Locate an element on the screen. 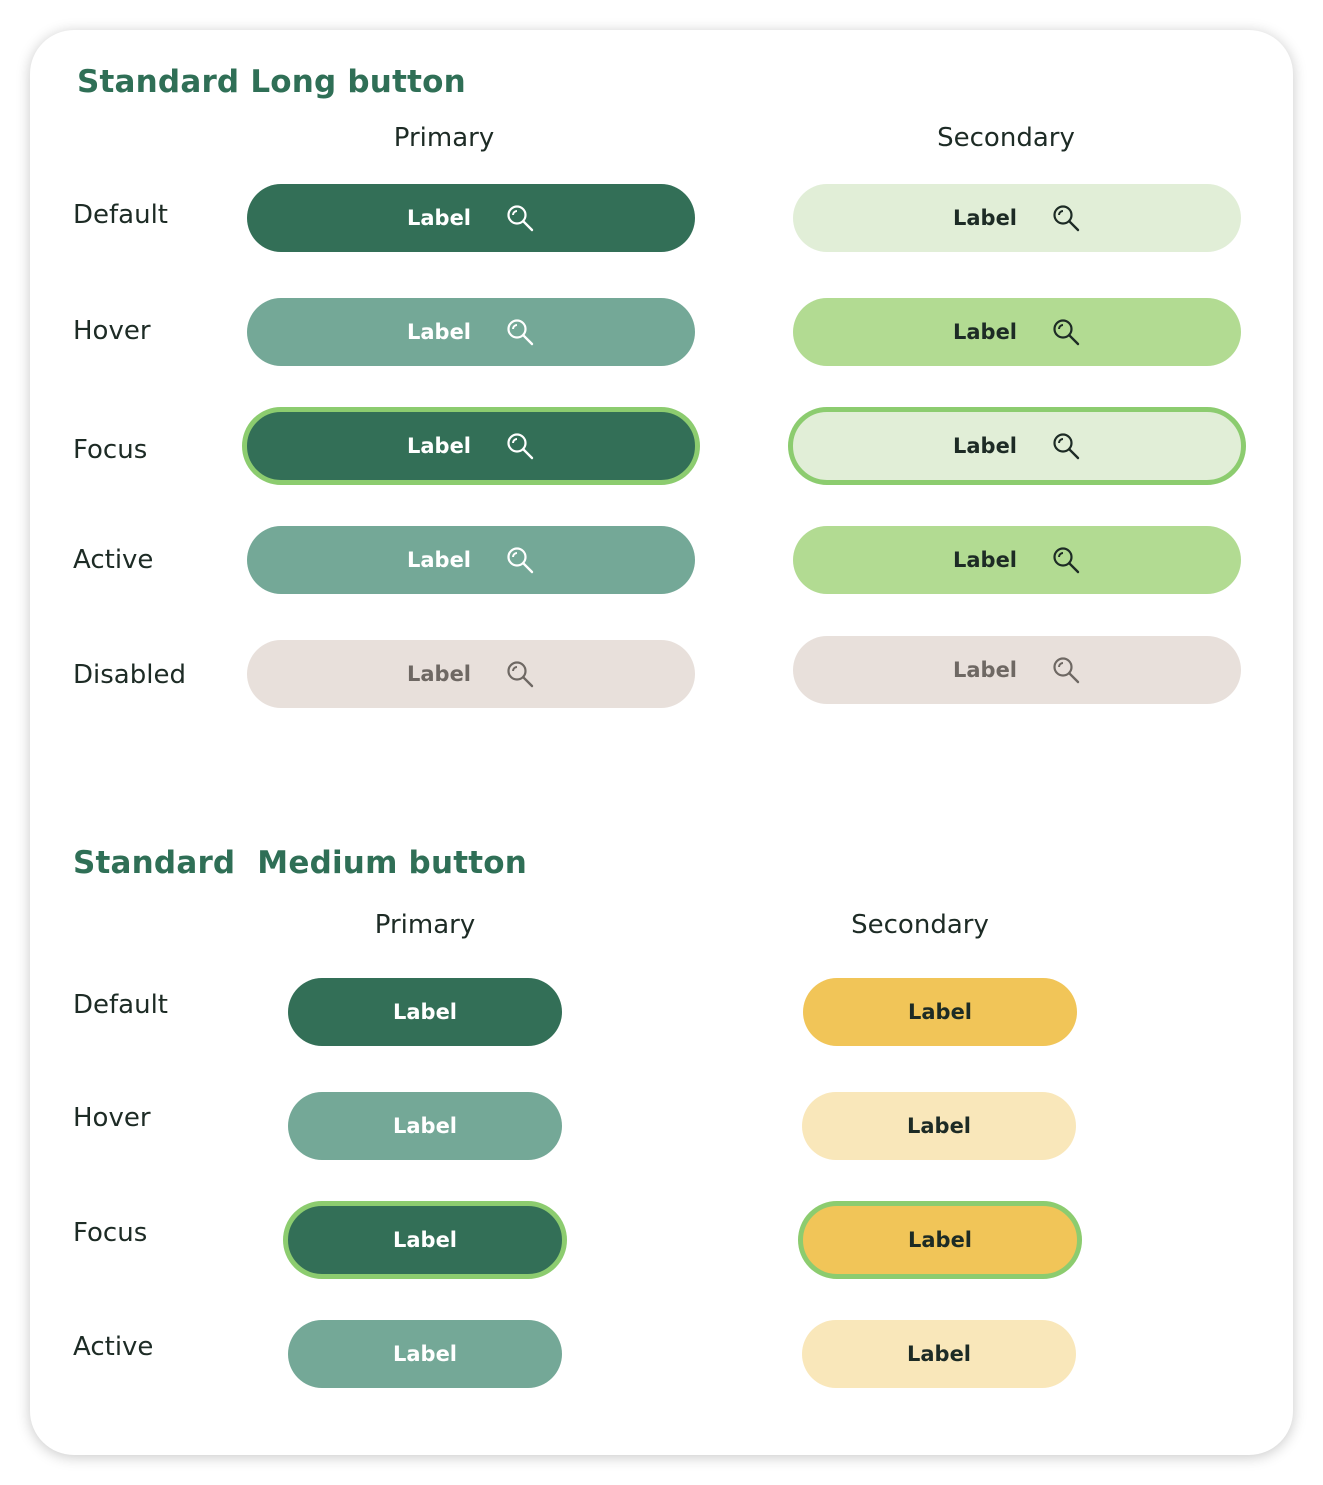 The width and height of the screenshot is (1323, 1485). medium-primary-hover-button: Label is located at coordinates (425, 1126).